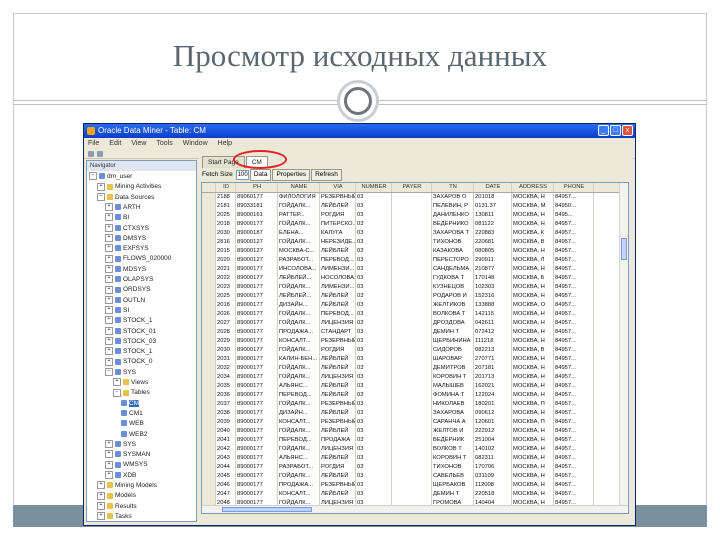  I want to click on fetch-size-input: 100, so click(242, 174).